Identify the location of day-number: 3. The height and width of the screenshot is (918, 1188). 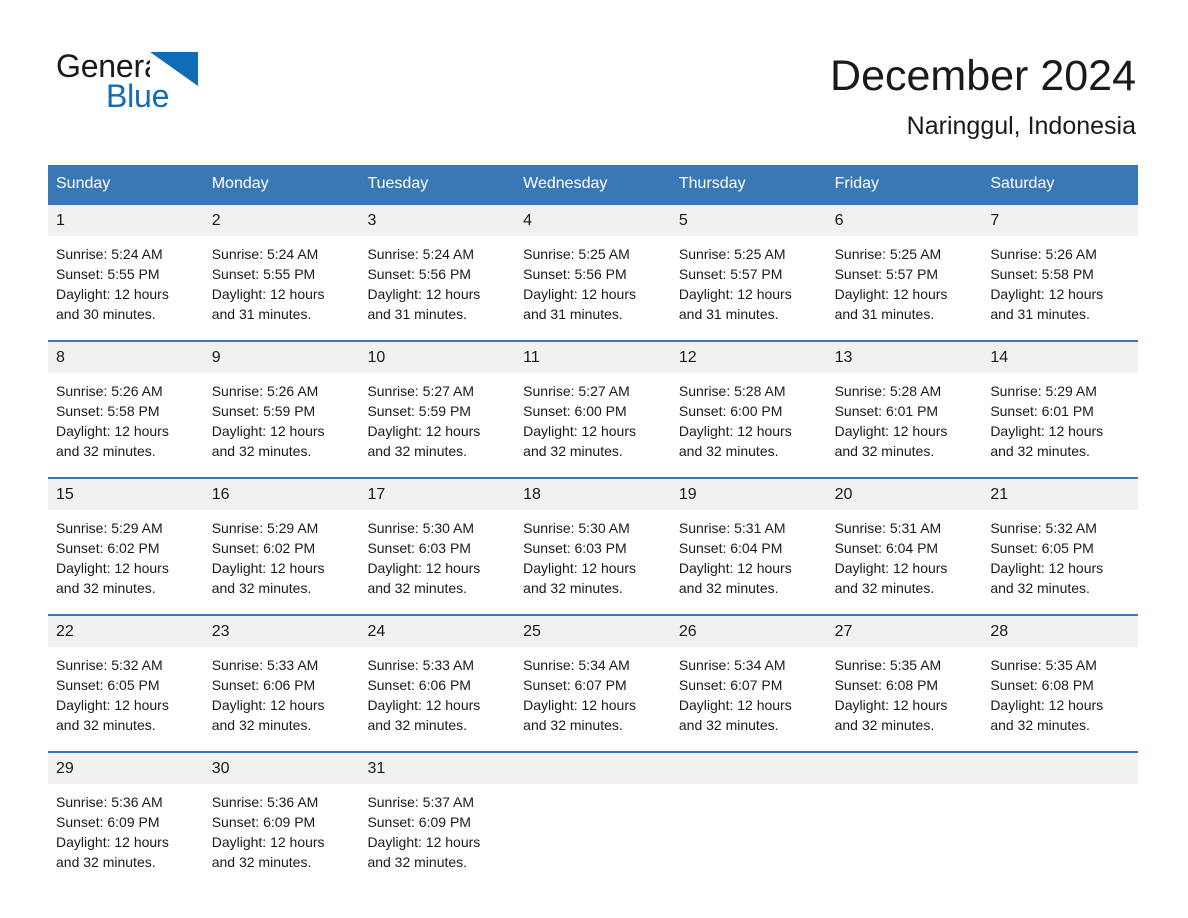
(437, 220).